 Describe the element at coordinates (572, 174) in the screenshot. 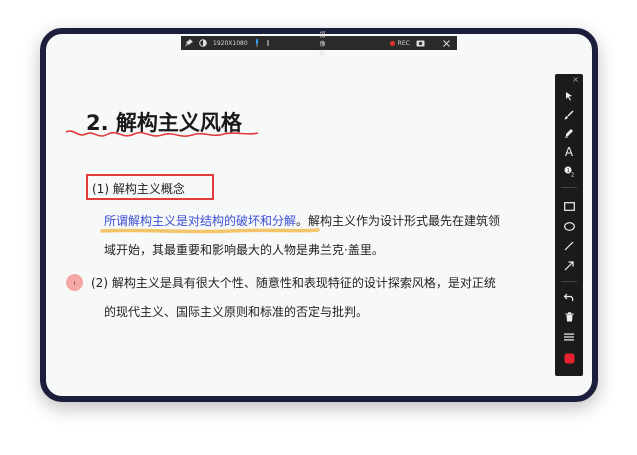

I see `svg-text: 2` at that location.